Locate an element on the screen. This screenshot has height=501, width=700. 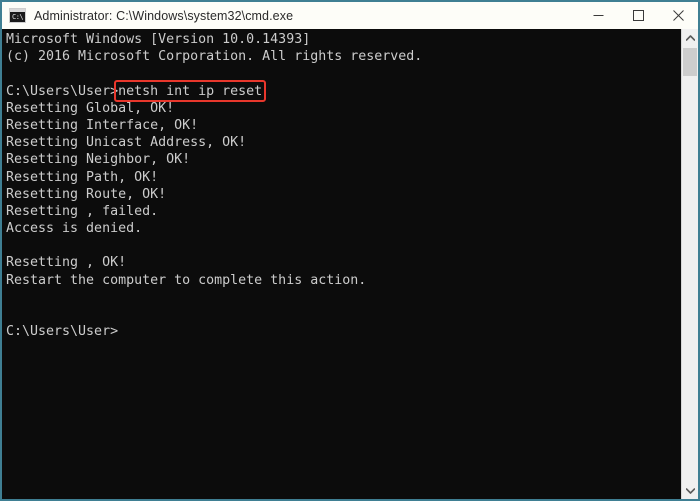
console-line: Resetting Neighbor, OK! is located at coordinates (98, 160).